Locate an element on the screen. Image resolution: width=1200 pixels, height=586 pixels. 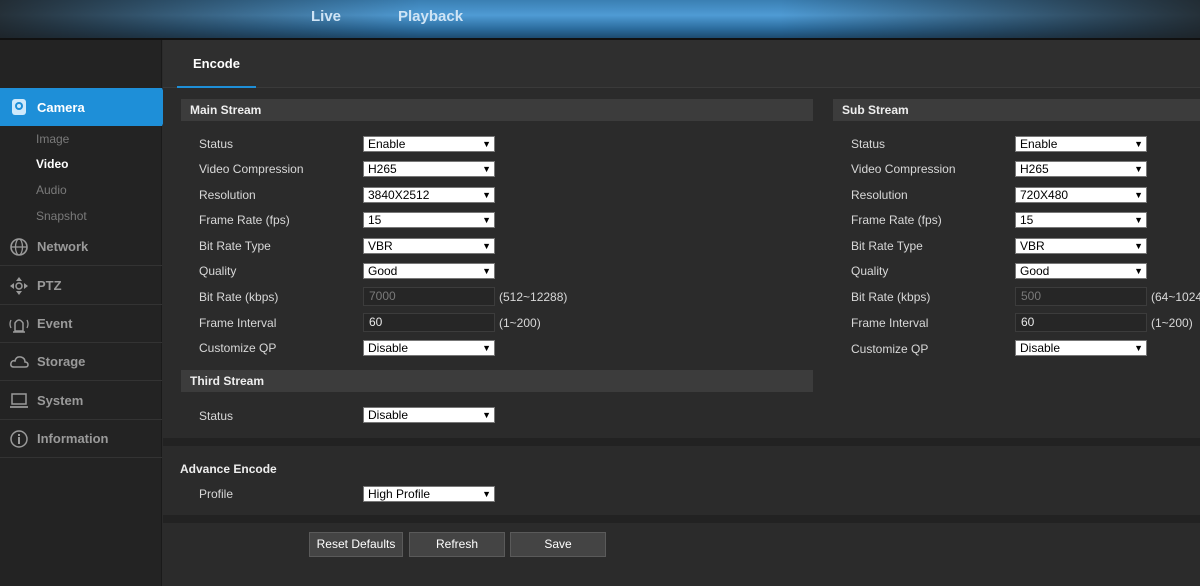
sidebar-item-ptz: PTZ is located at coordinates (81, 286).